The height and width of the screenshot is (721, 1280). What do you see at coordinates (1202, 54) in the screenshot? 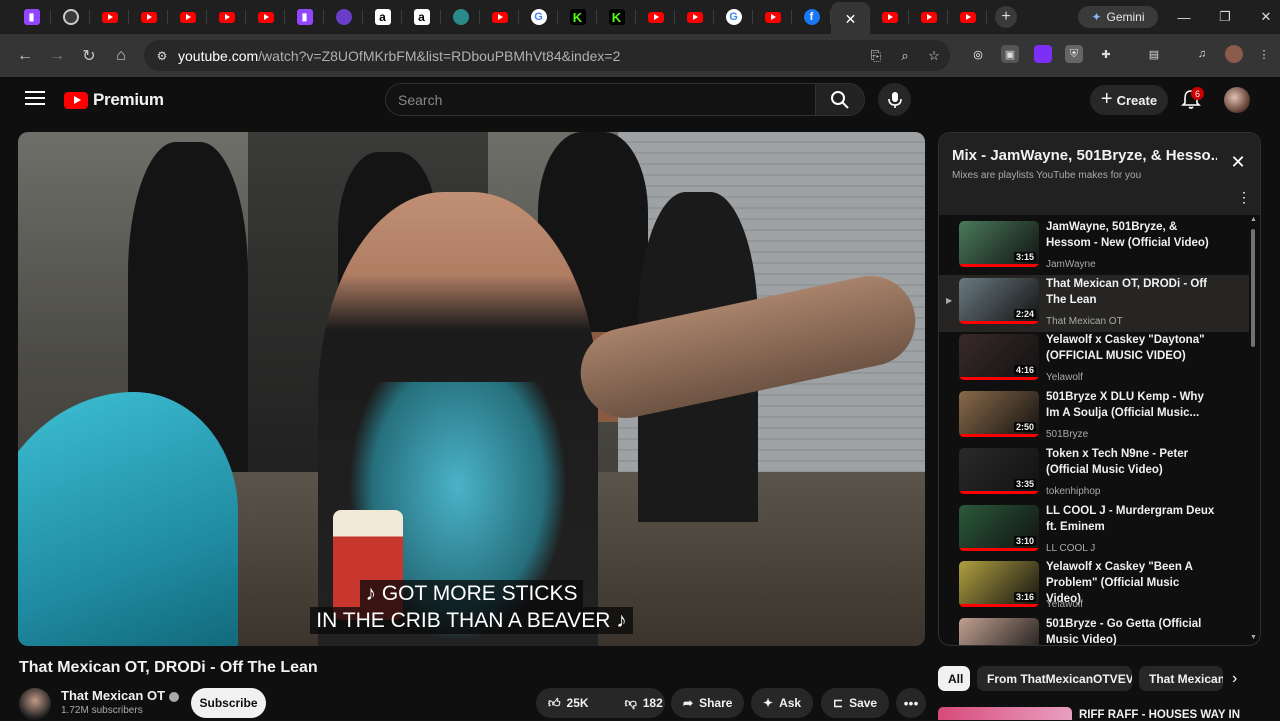
I see `media-control-icon: ♫` at bounding box center [1202, 54].